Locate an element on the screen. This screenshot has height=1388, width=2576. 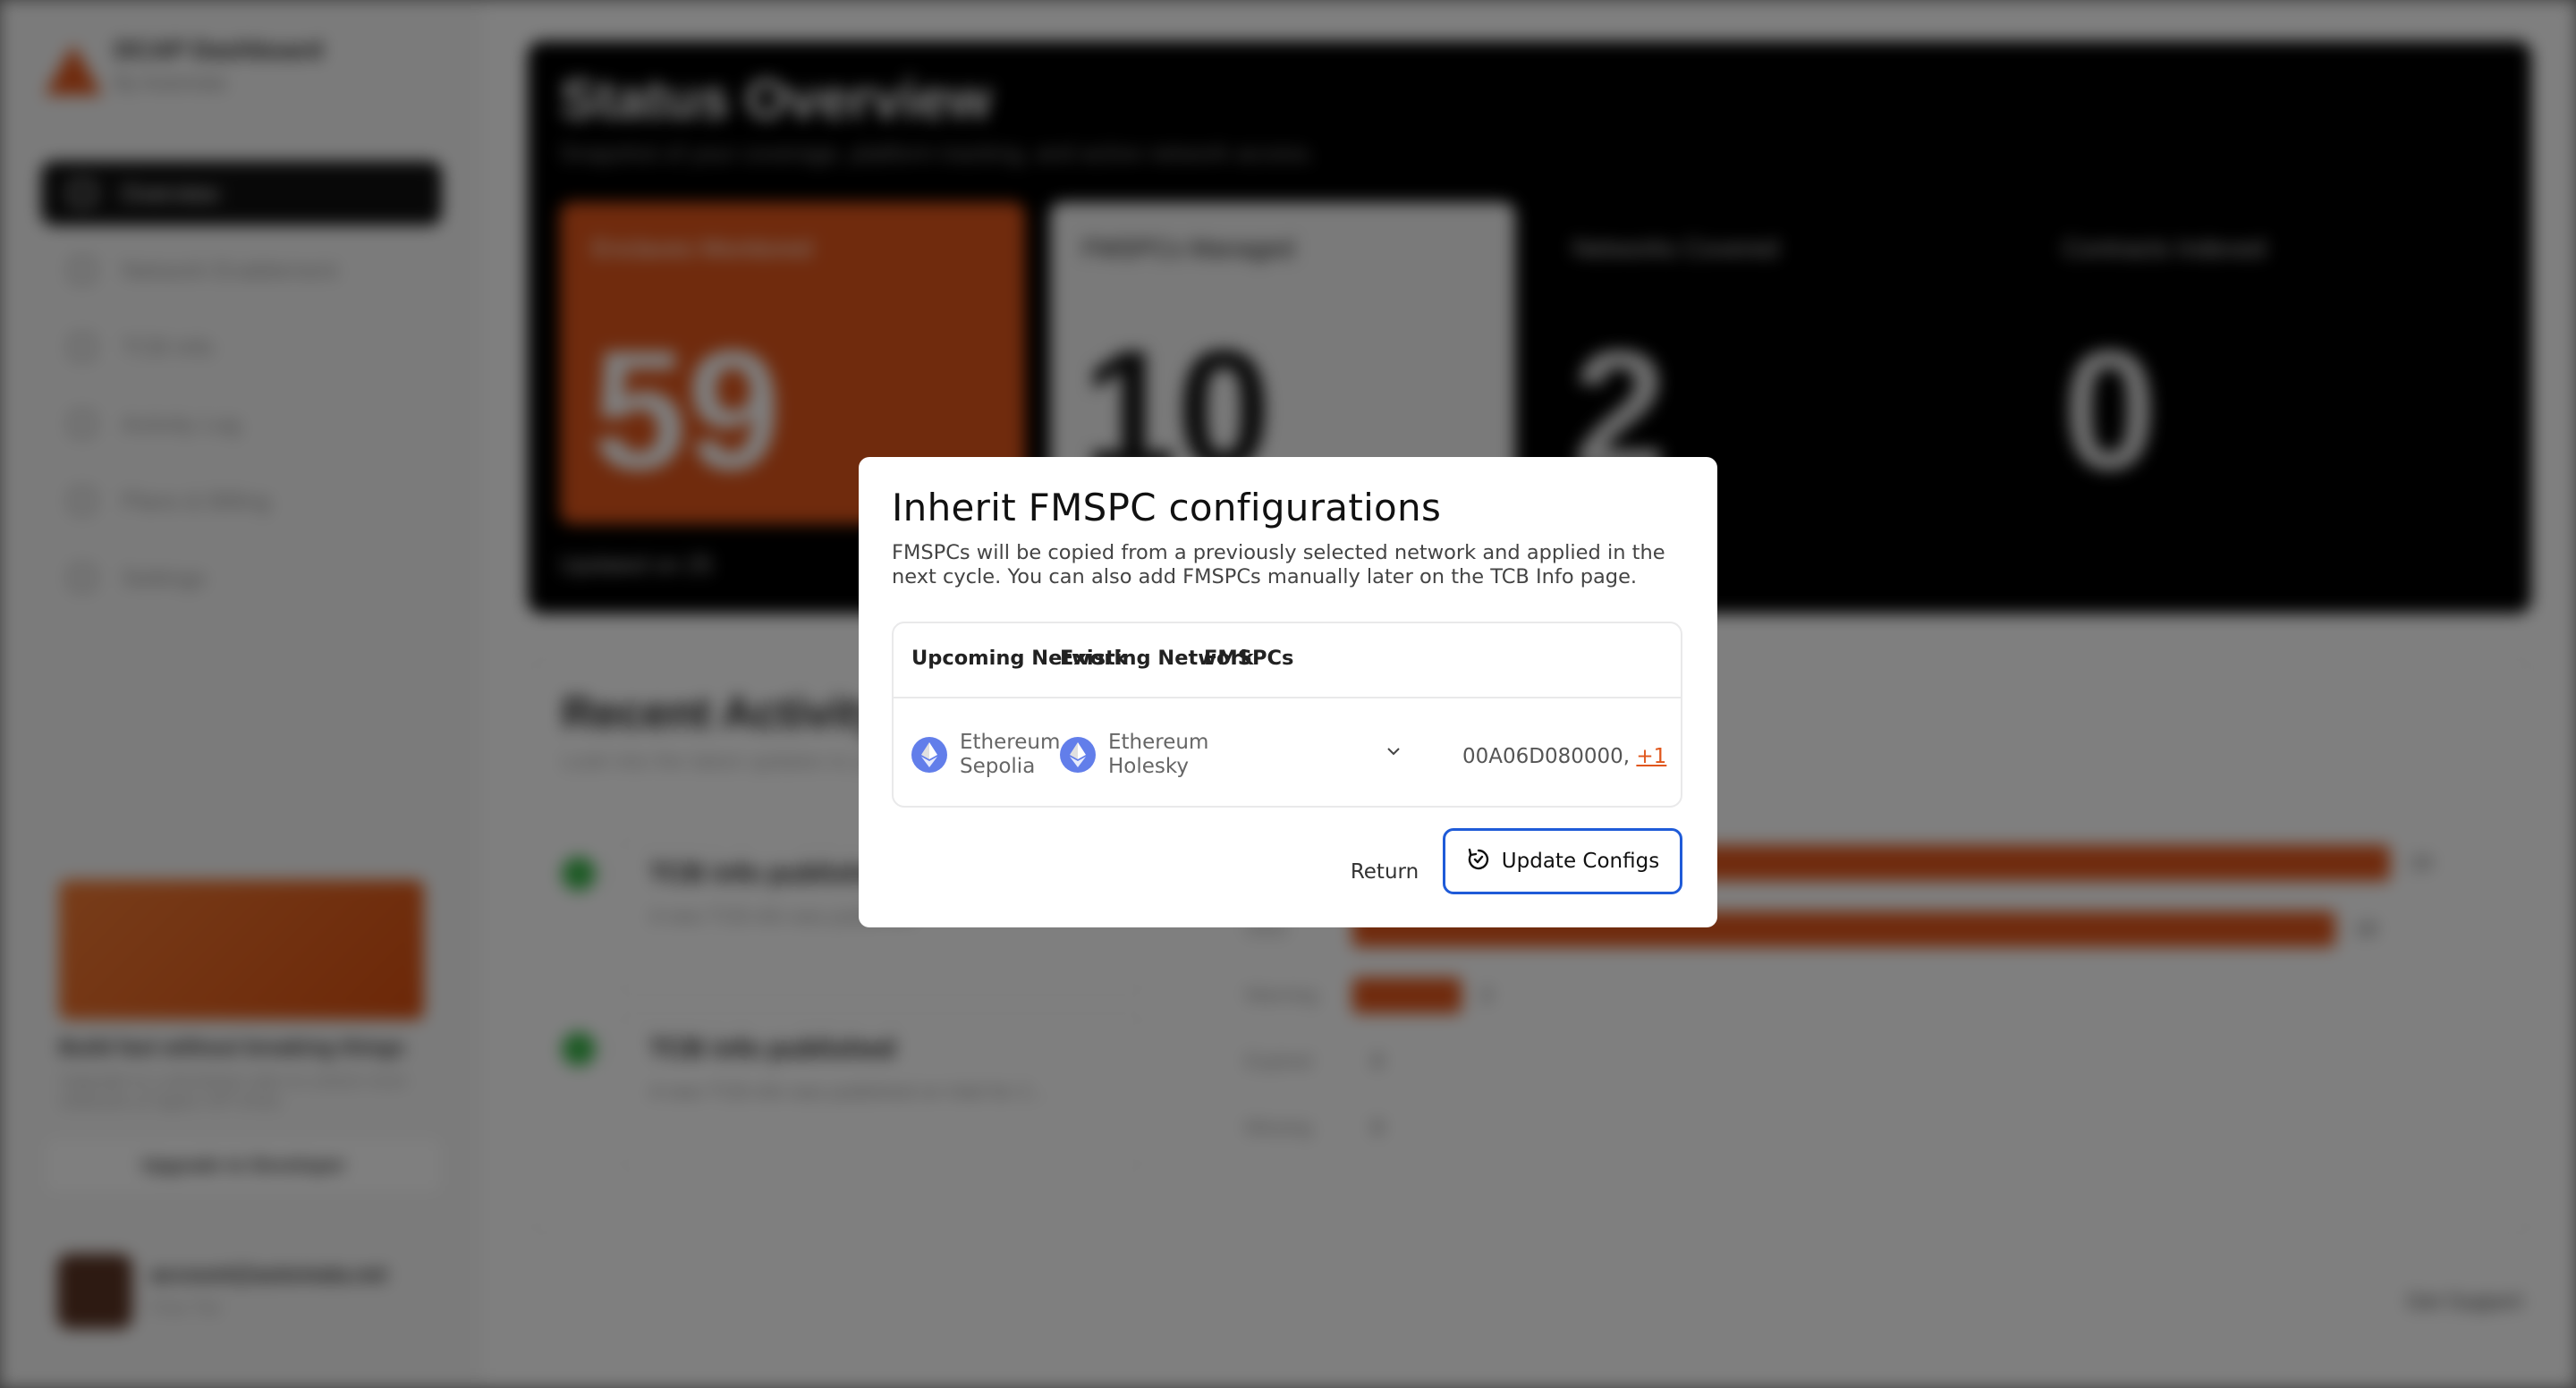
fmspc-cell: 00A06D080000, +1 is located at coordinates (1564, 757).